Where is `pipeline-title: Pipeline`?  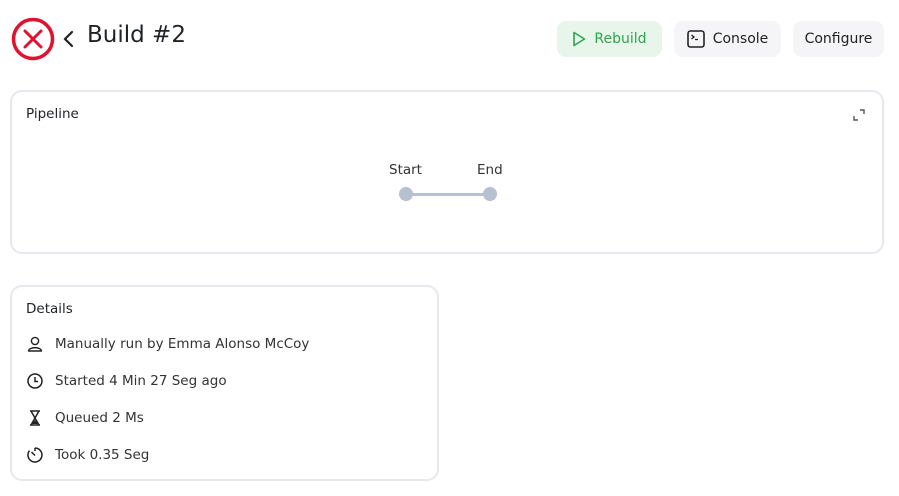 pipeline-title: Pipeline is located at coordinates (52, 114).